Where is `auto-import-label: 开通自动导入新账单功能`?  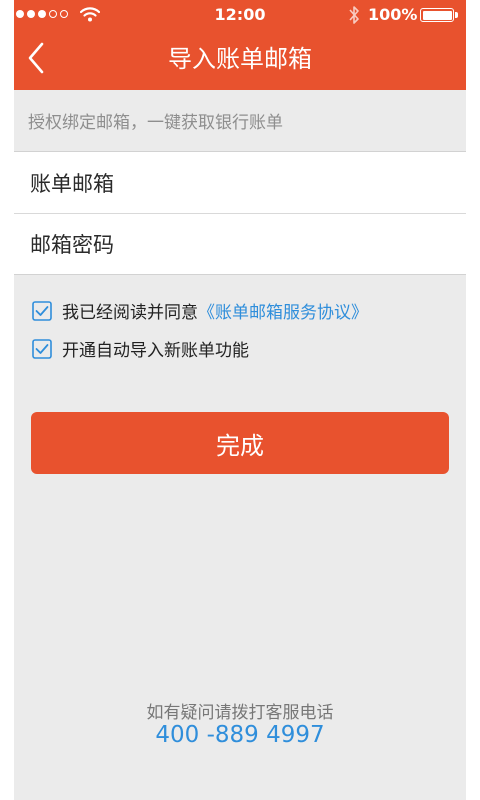 auto-import-label: 开通自动导入新账单功能 is located at coordinates (155, 351).